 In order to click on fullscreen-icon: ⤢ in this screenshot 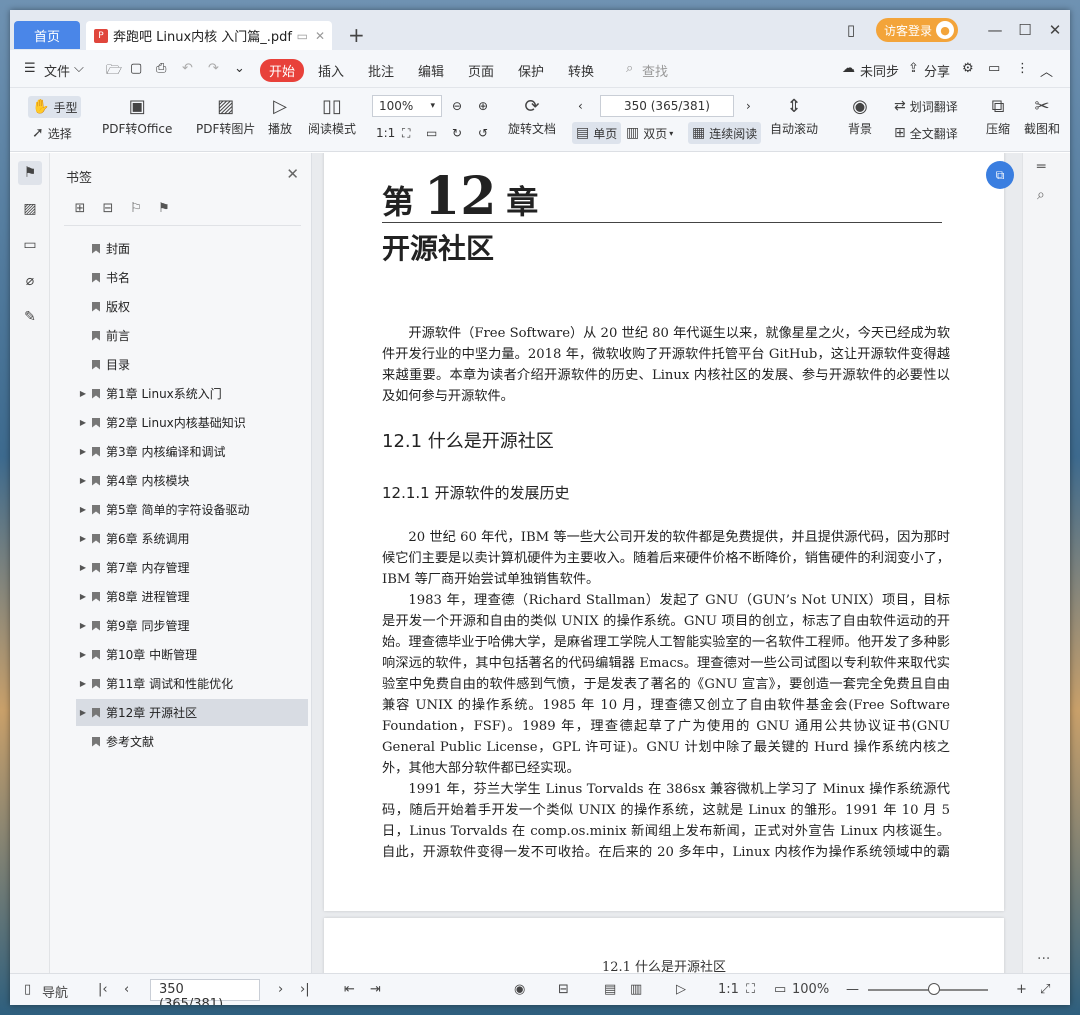, I will do `click(1045, 989)`.